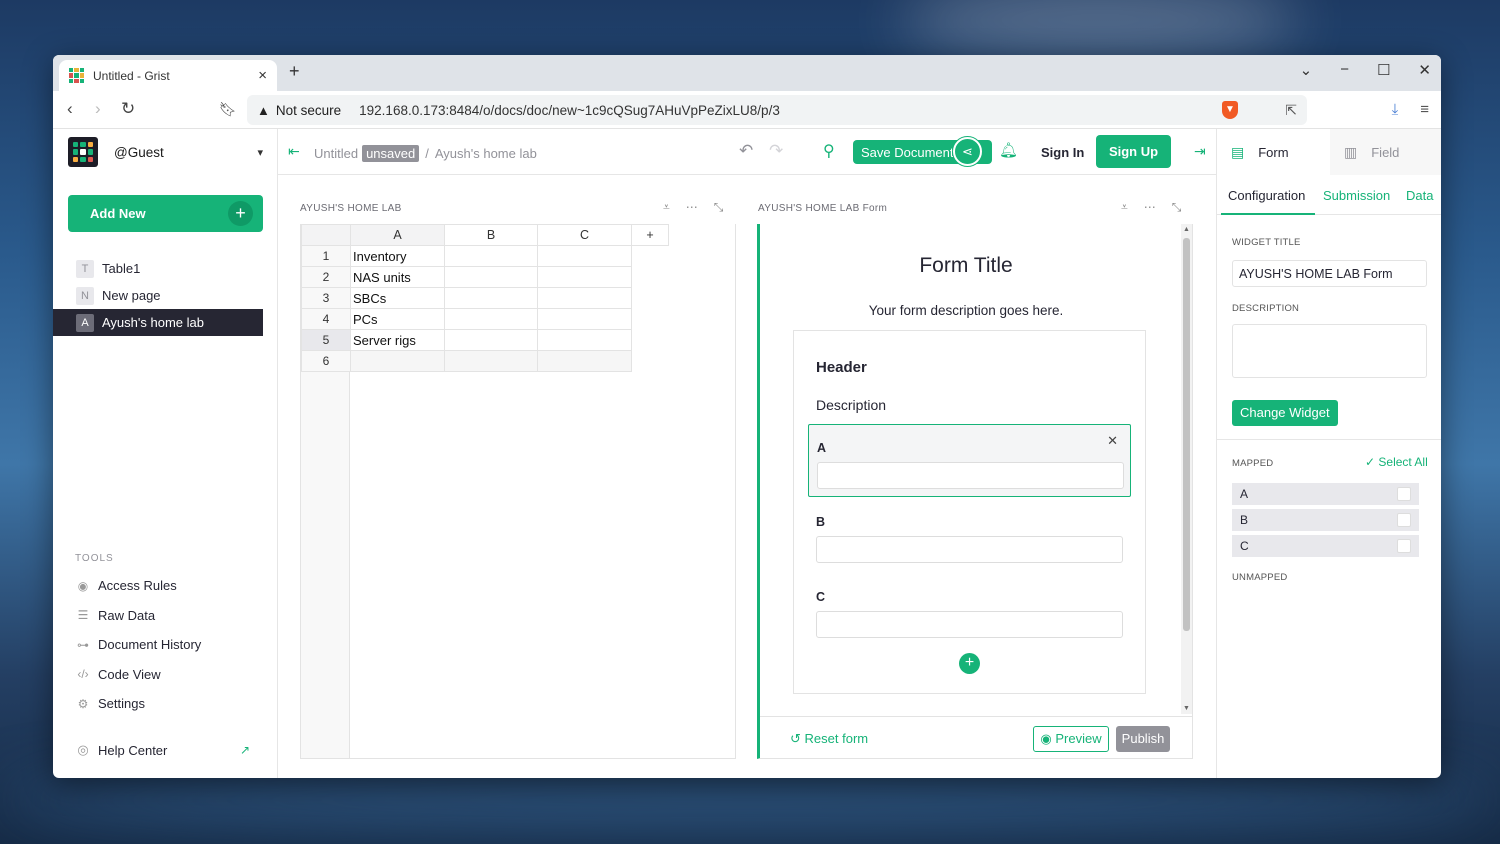 The width and height of the screenshot is (1500, 844). I want to click on cell-a: NAS units, so click(397, 277).